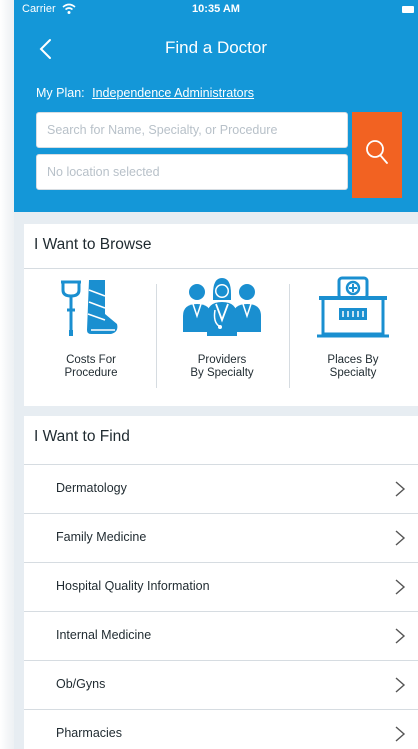 This screenshot has height=749, width=418. I want to click on find-title: I Want to Find, so click(82, 436).